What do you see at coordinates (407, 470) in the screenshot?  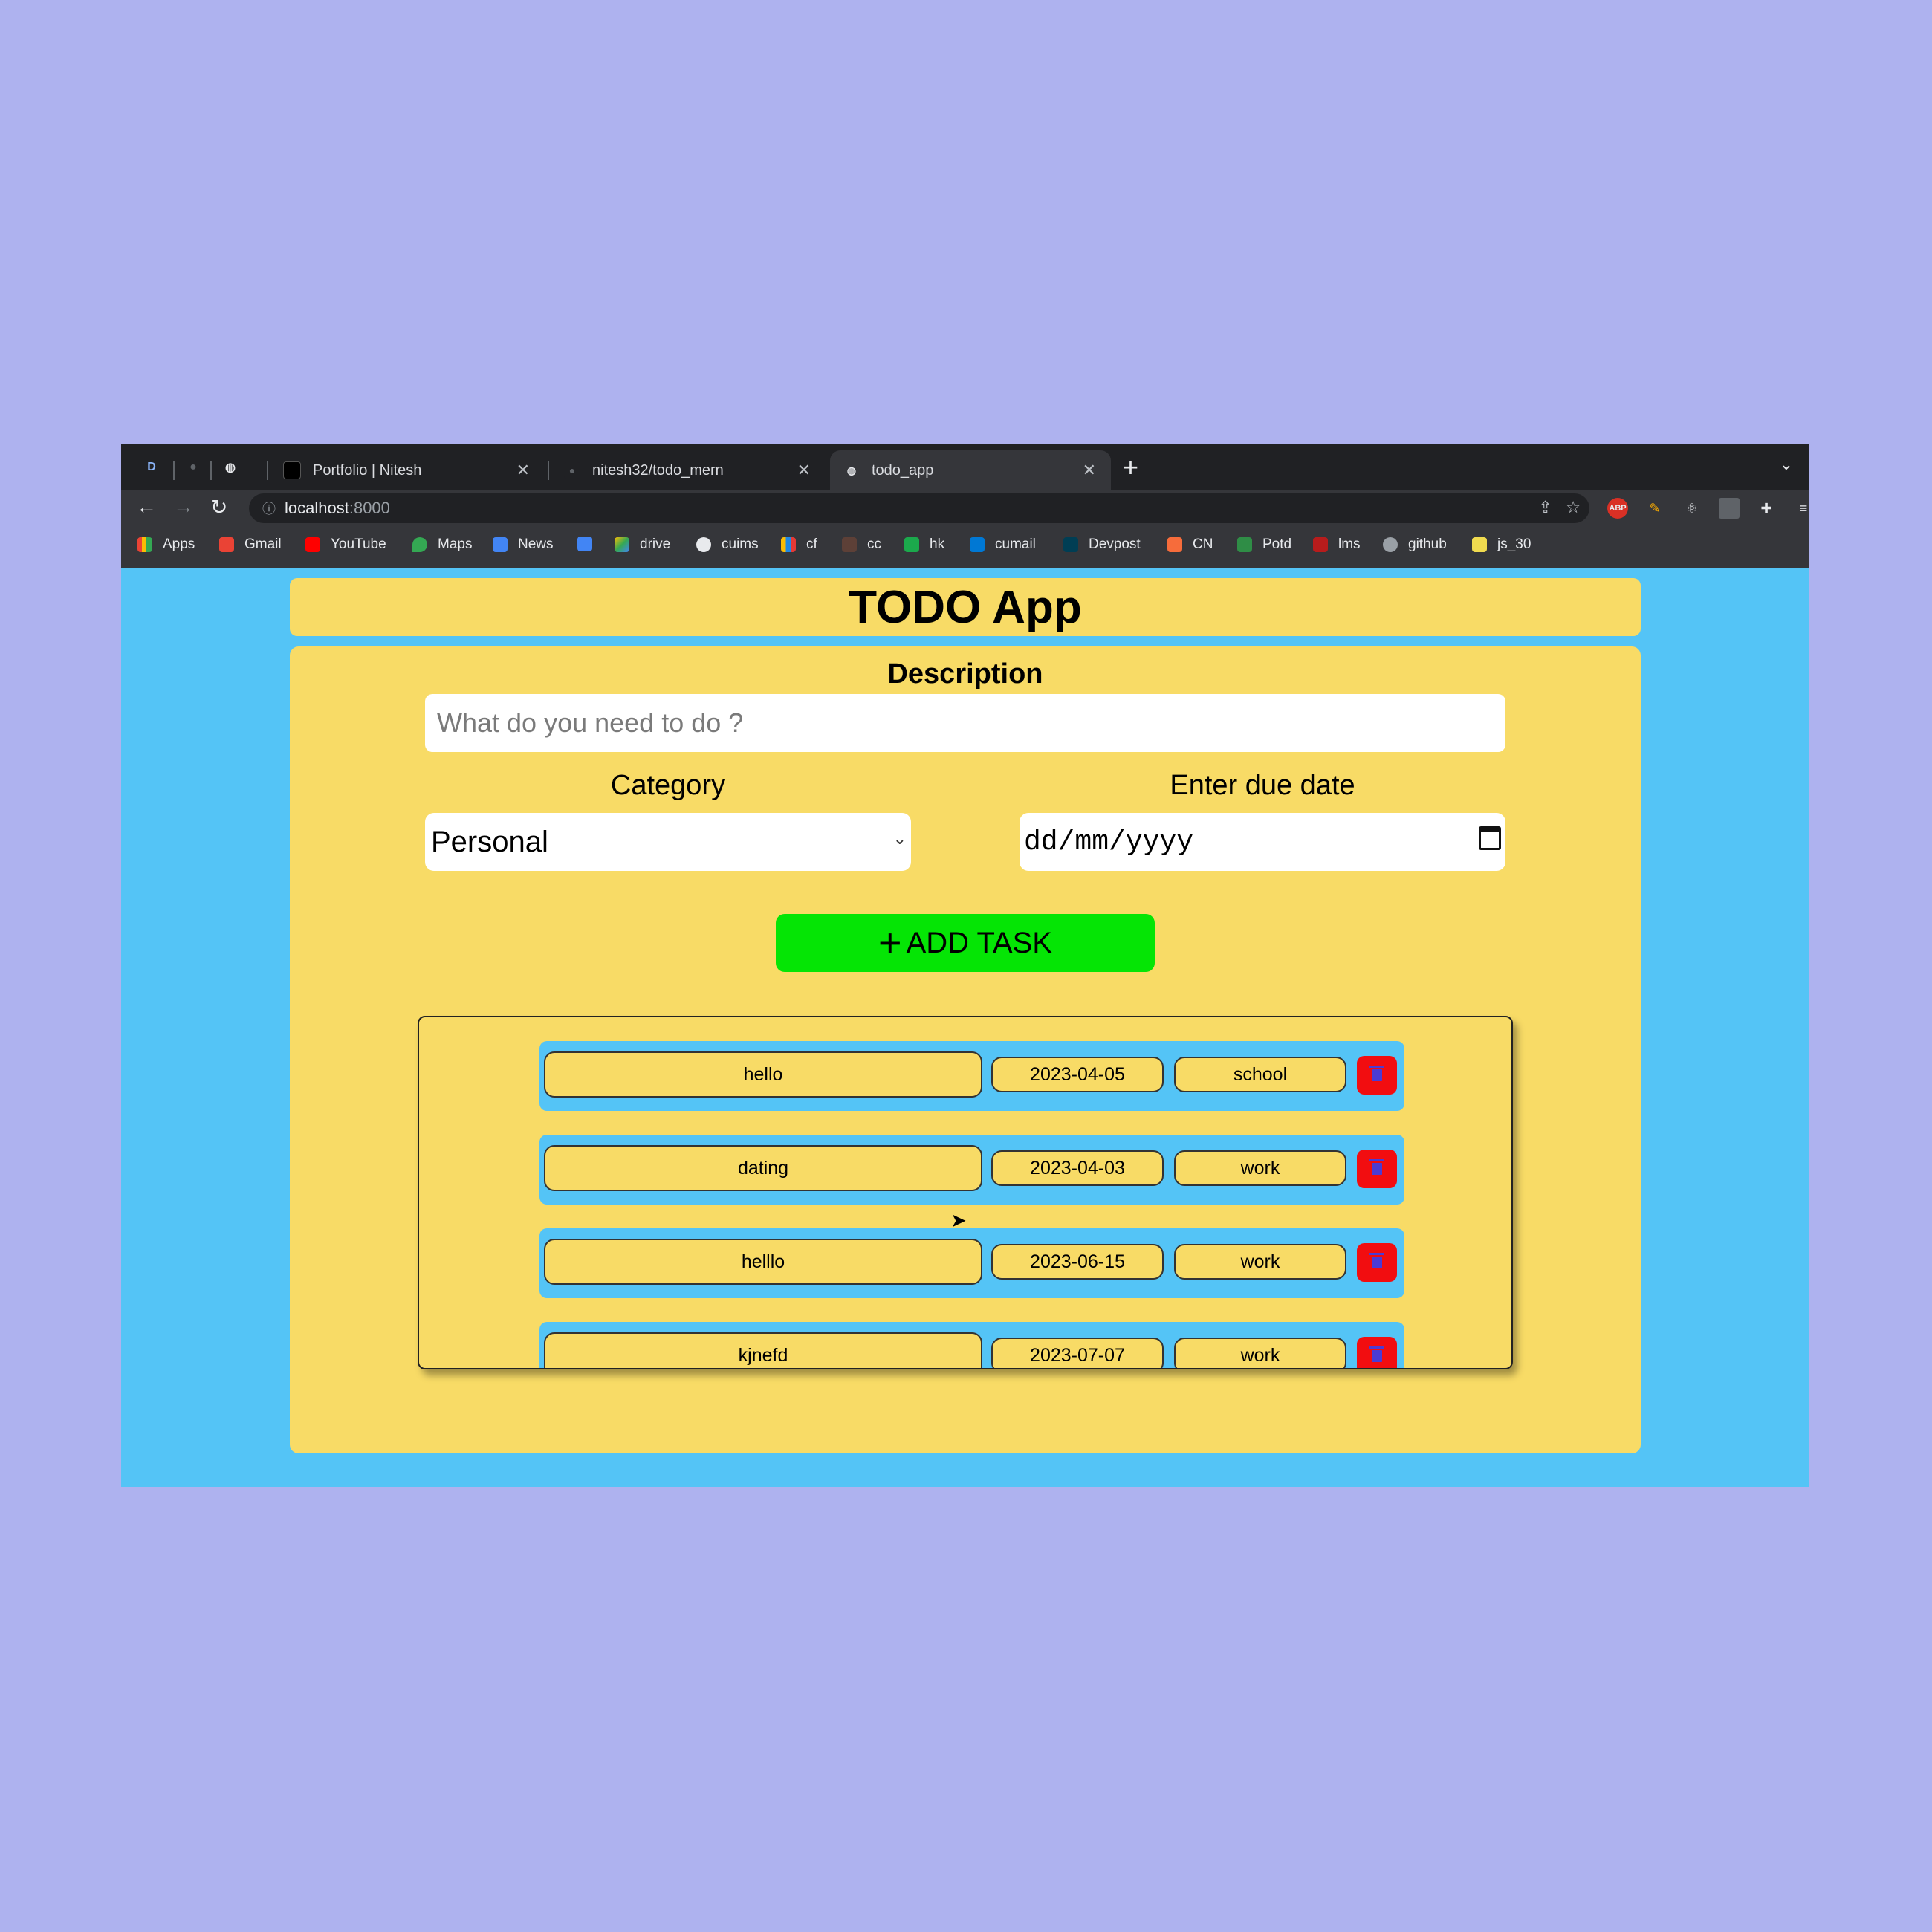 I see `tab-portfolio: Portfolio | Nitesh ✕` at bounding box center [407, 470].